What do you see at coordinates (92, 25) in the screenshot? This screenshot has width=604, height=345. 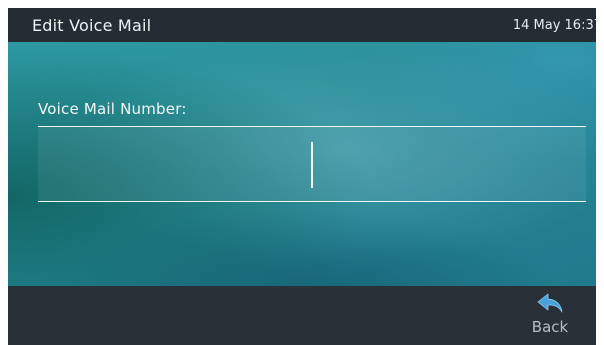 I see `screen-title: Edit Voice Mail` at bounding box center [92, 25].